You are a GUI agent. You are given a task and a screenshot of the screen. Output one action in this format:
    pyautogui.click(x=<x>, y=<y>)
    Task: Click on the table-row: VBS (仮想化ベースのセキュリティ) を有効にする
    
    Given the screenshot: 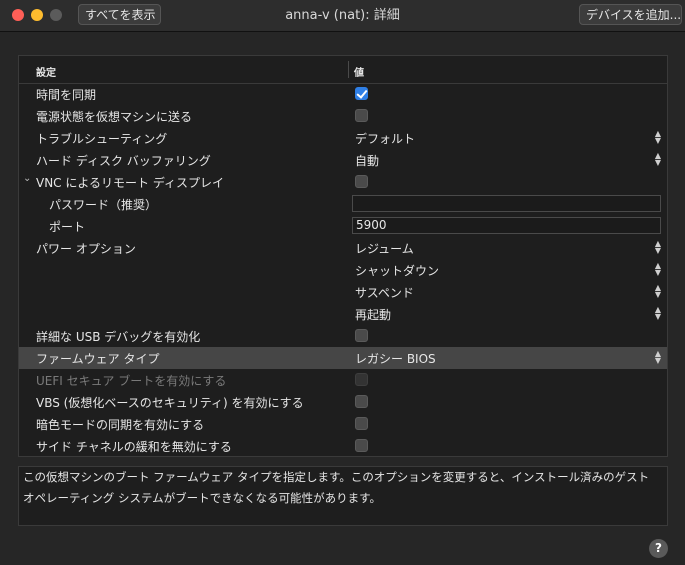 What is the action you would take?
    pyautogui.click(x=343, y=402)
    